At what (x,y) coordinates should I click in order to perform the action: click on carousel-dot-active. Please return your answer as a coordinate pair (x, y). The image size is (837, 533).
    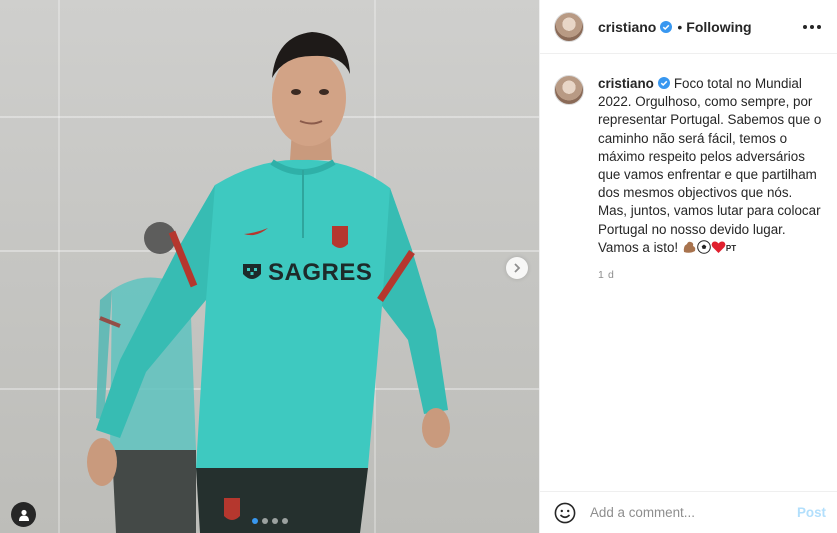
    Looking at the image, I should click on (255, 521).